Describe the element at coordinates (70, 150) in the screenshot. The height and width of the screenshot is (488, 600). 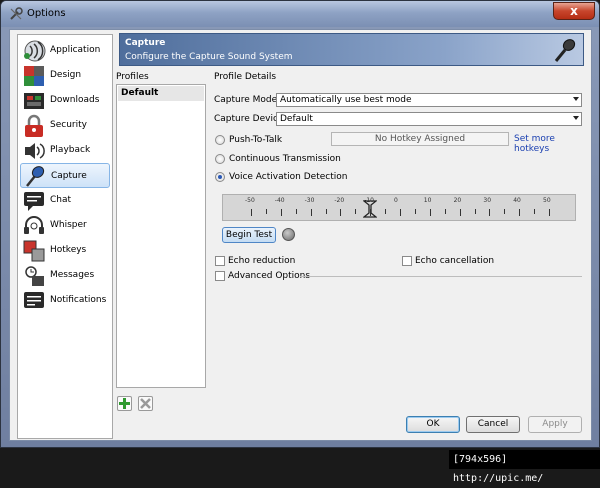
I see `sidebar-item-label: Playback` at that location.